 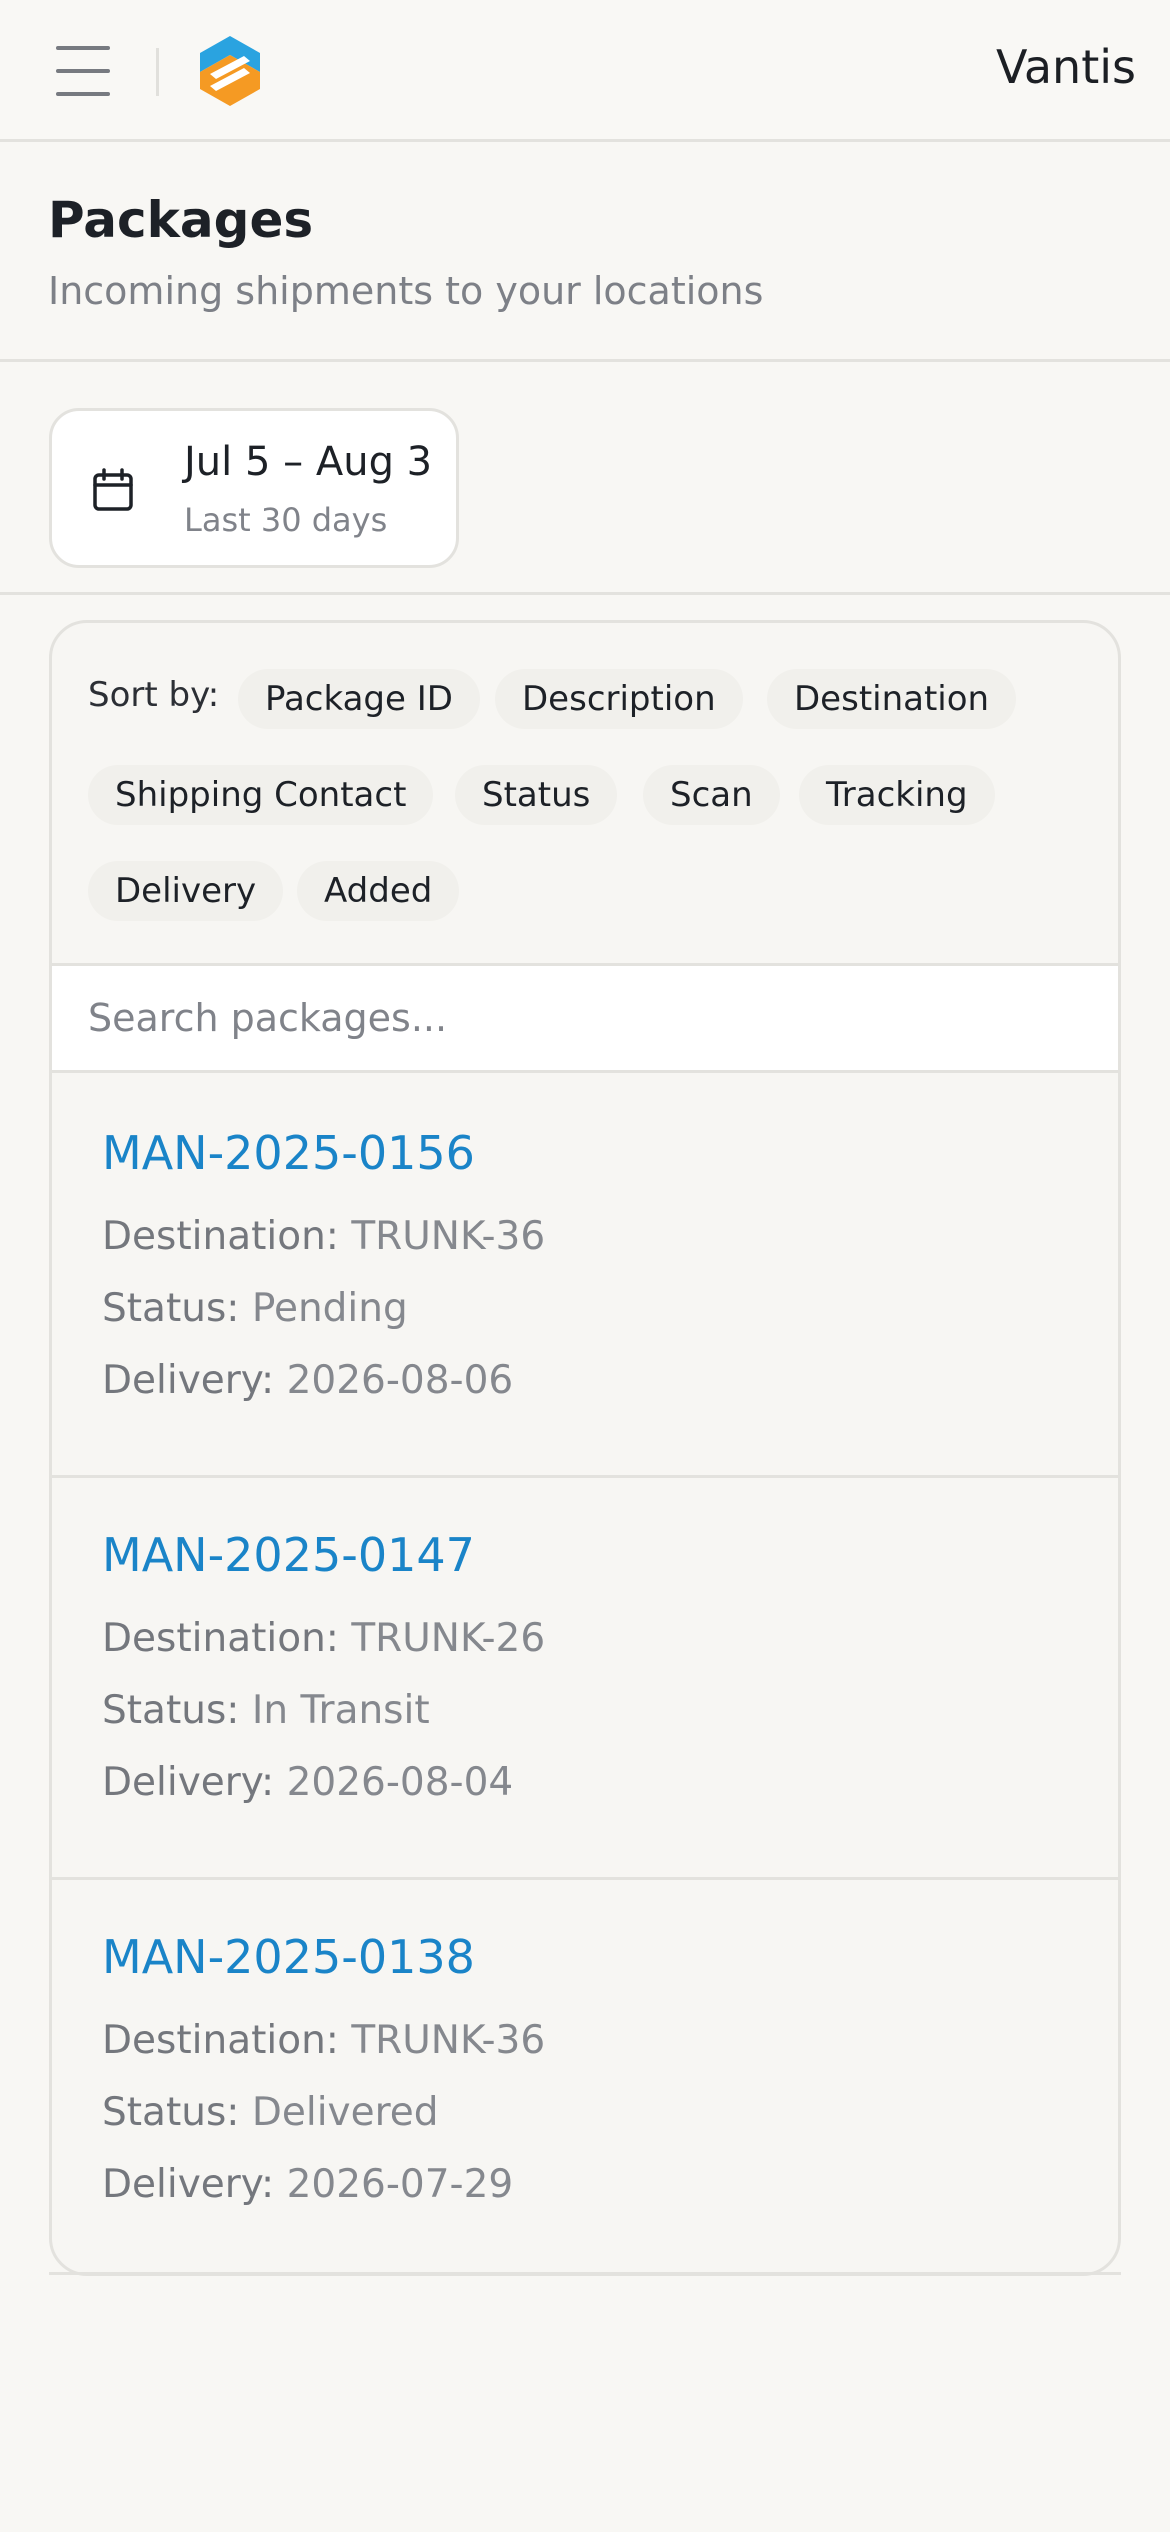 What do you see at coordinates (897, 795) in the screenshot?
I see `sort-chip-tracking: Tracking` at bounding box center [897, 795].